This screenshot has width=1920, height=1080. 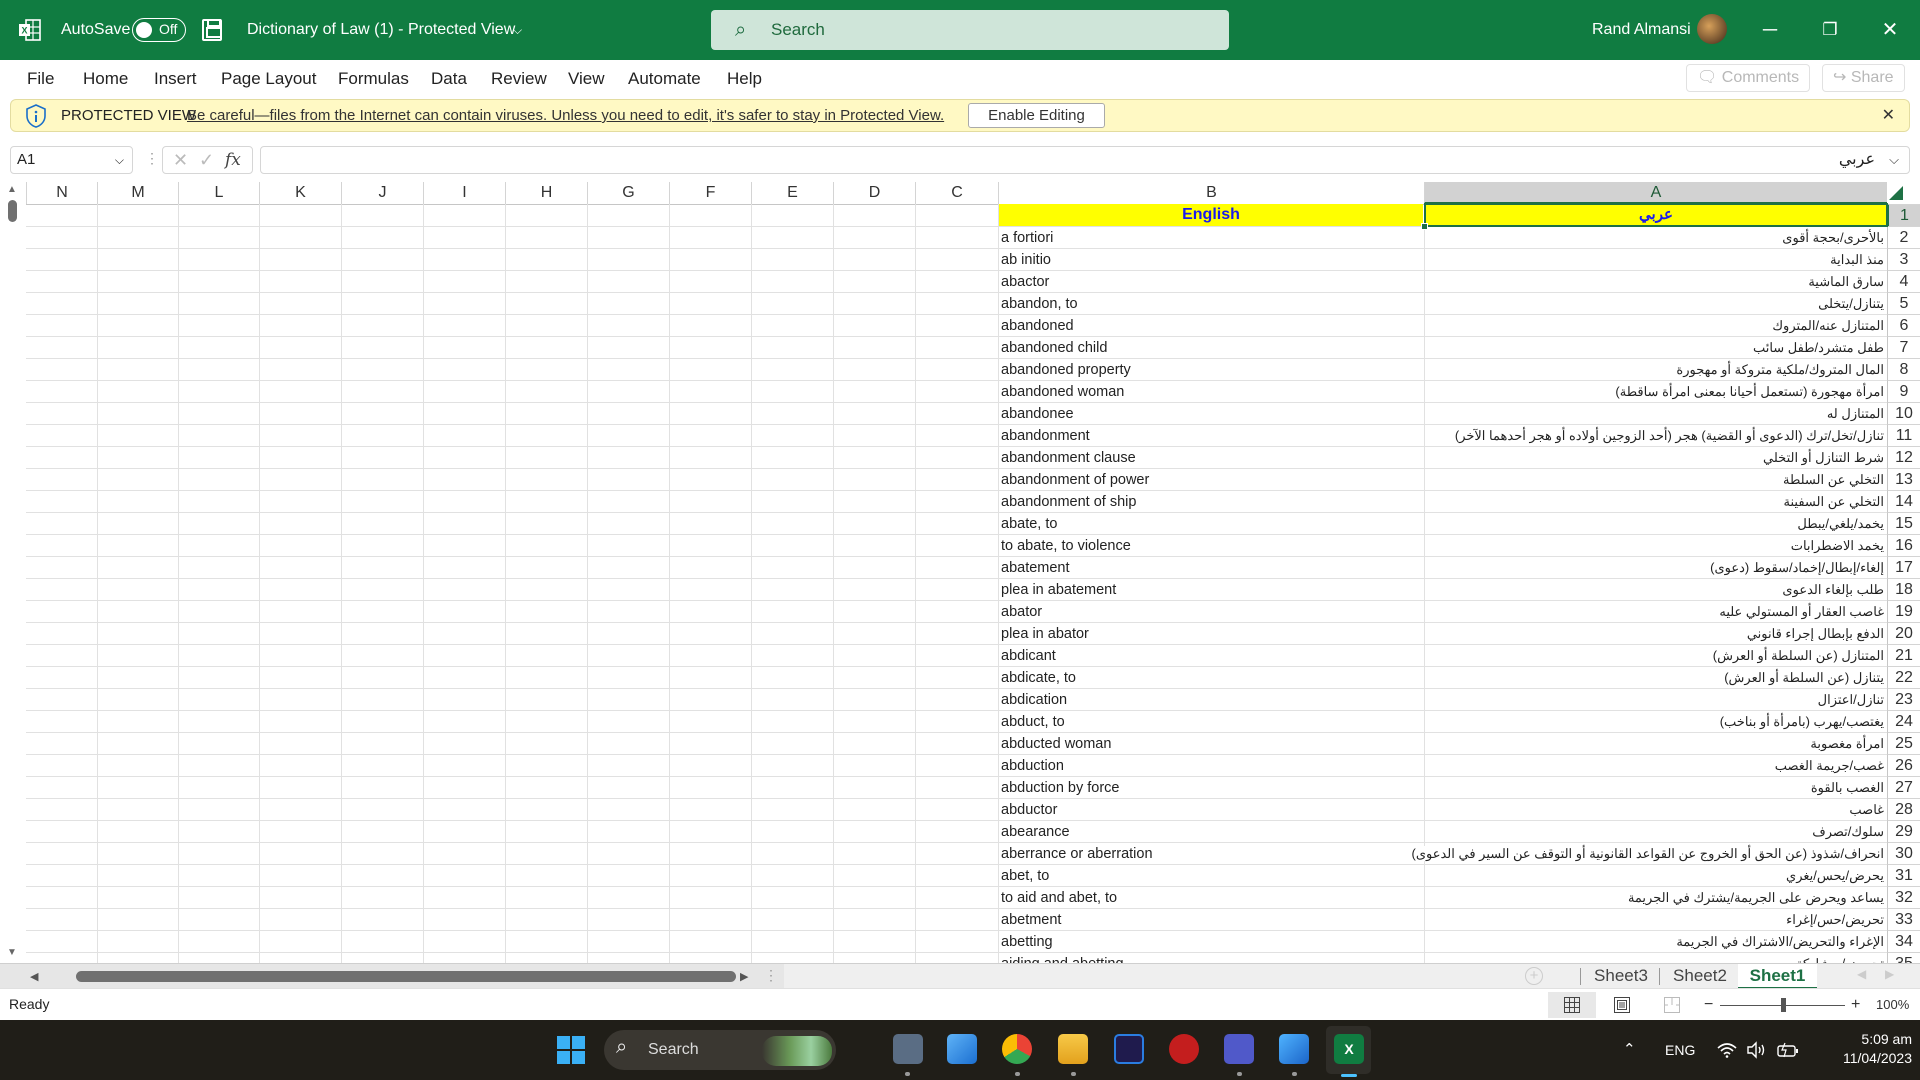 I want to click on excel-app-icon: X, so click(x=1349, y=1049).